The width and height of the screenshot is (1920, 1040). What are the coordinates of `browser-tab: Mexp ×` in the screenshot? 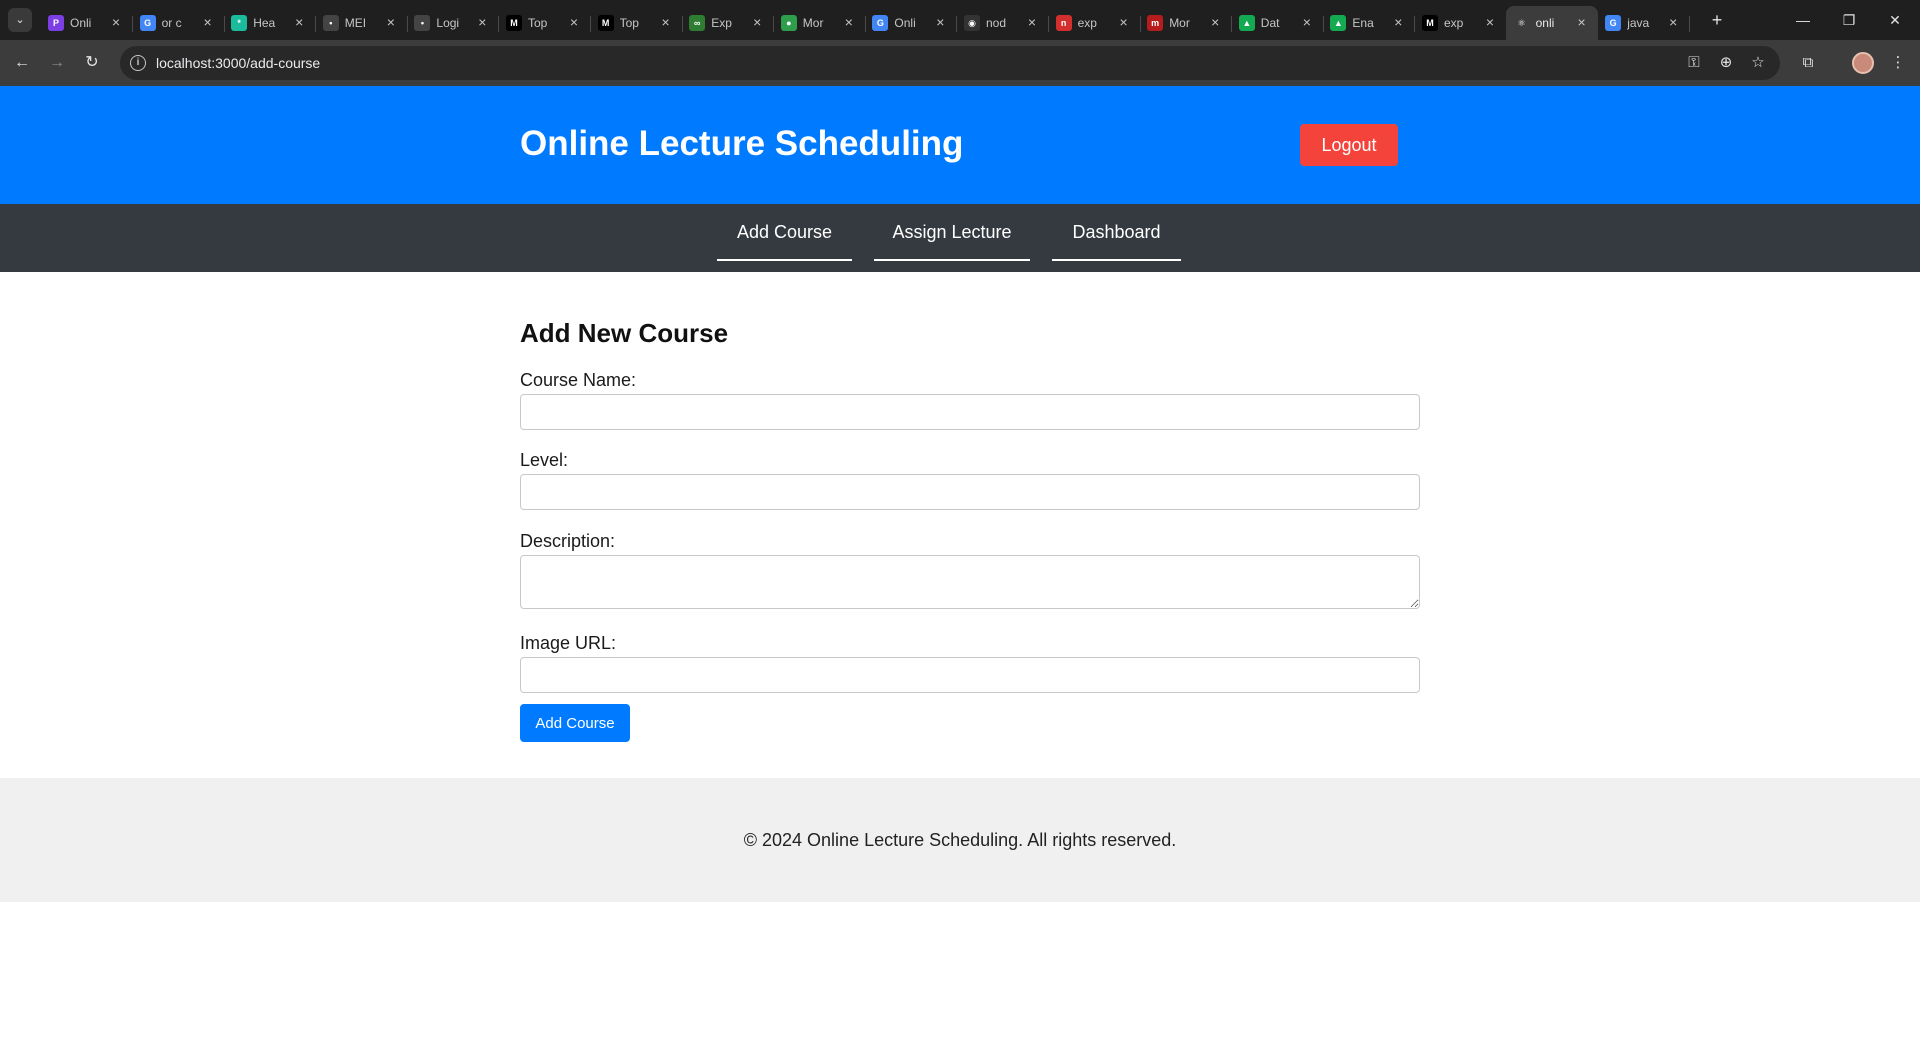 It's located at (1460, 23).